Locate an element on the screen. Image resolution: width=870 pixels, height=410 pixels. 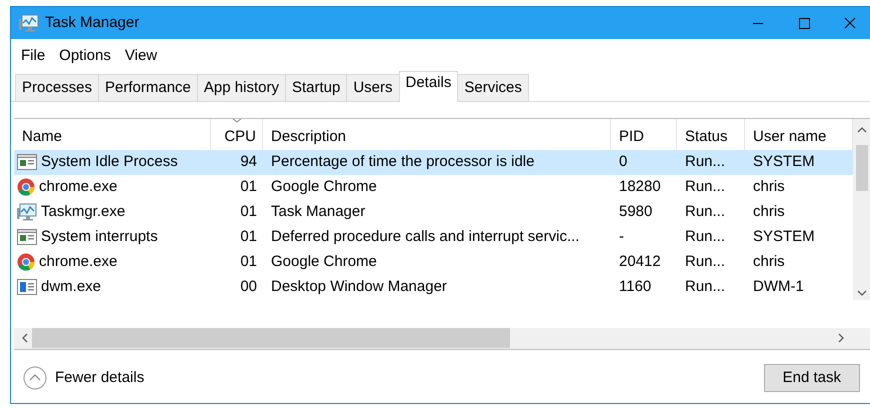
table-cell-text: - is located at coordinates (621, 236).